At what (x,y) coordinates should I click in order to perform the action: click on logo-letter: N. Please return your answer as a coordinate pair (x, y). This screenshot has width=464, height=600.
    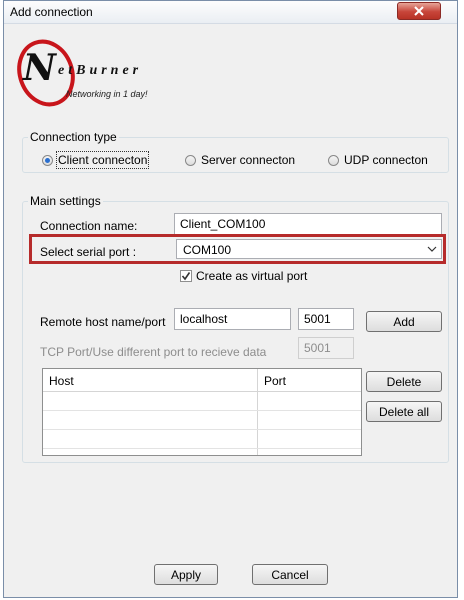
    Looking at the image, I should click on (39, 68).